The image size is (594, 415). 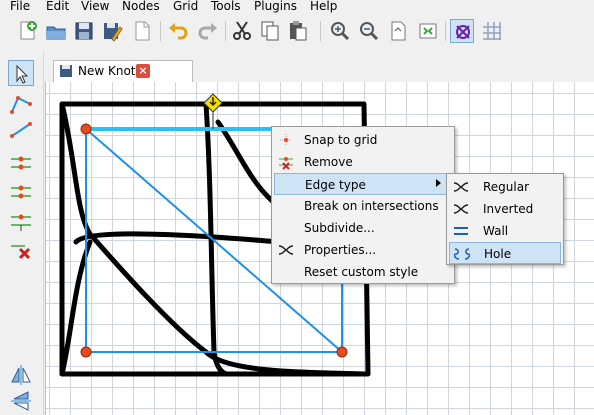 What do you see at coordinates (270, 31) in the screenshot?
I see `copy-icon` at bounding box center [270, 31].